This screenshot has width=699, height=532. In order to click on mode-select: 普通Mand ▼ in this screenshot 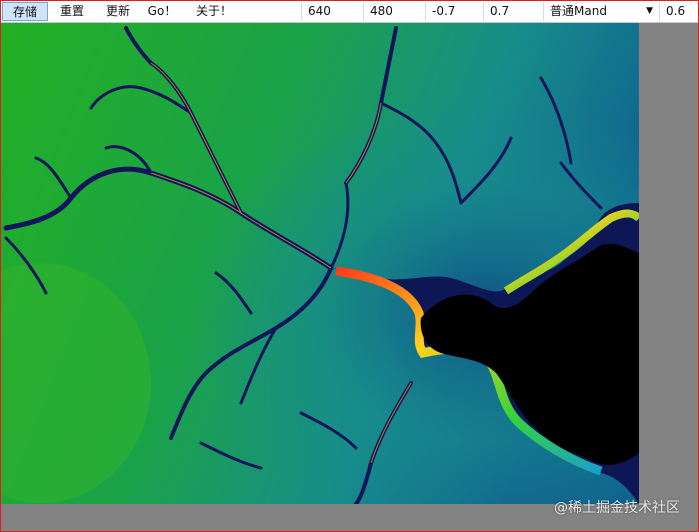, I will do `click(601, 11)`.